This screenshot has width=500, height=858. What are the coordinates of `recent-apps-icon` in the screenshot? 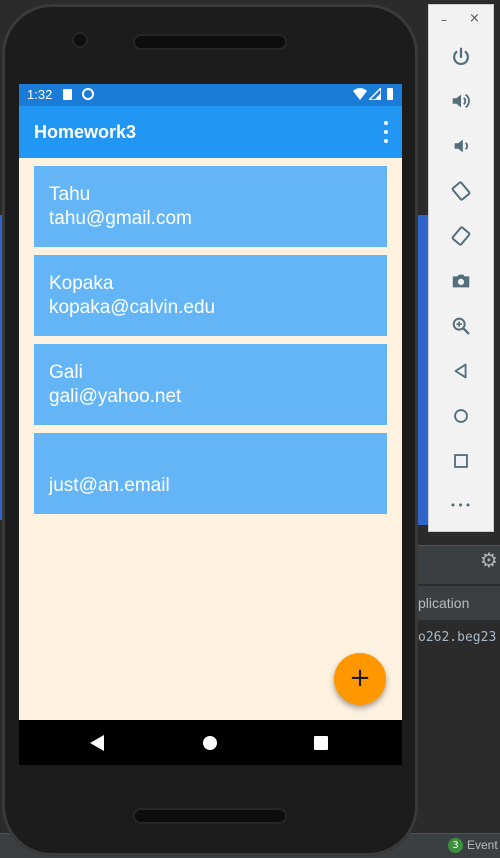 It's located at (321, 743).